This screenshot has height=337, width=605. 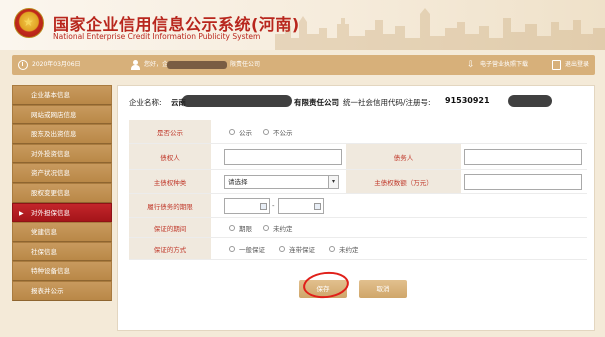 What do you see at coordinates (56, 64) in the screenshot?
I see `current-date: 2020年03月06日` at bounding box center [56, 64].